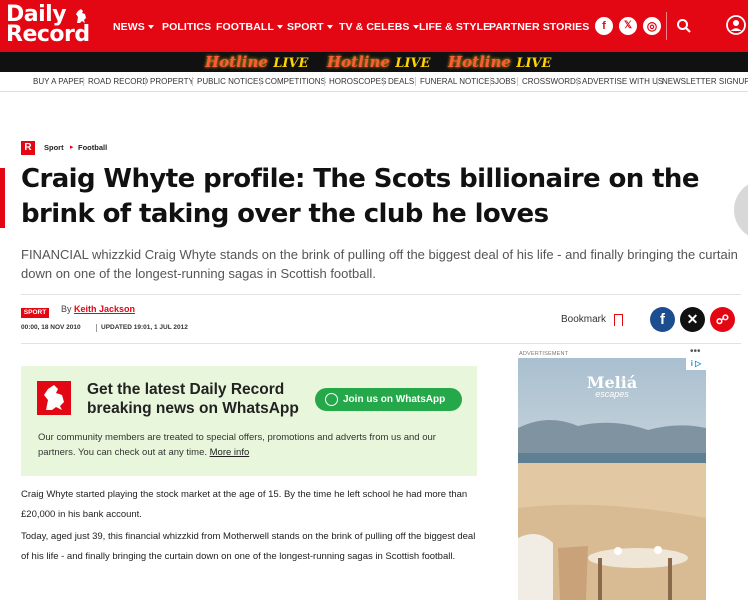 This screenshot has height=600, width=748. I want to click on share-link-icon: ☍, so click(722, 319).